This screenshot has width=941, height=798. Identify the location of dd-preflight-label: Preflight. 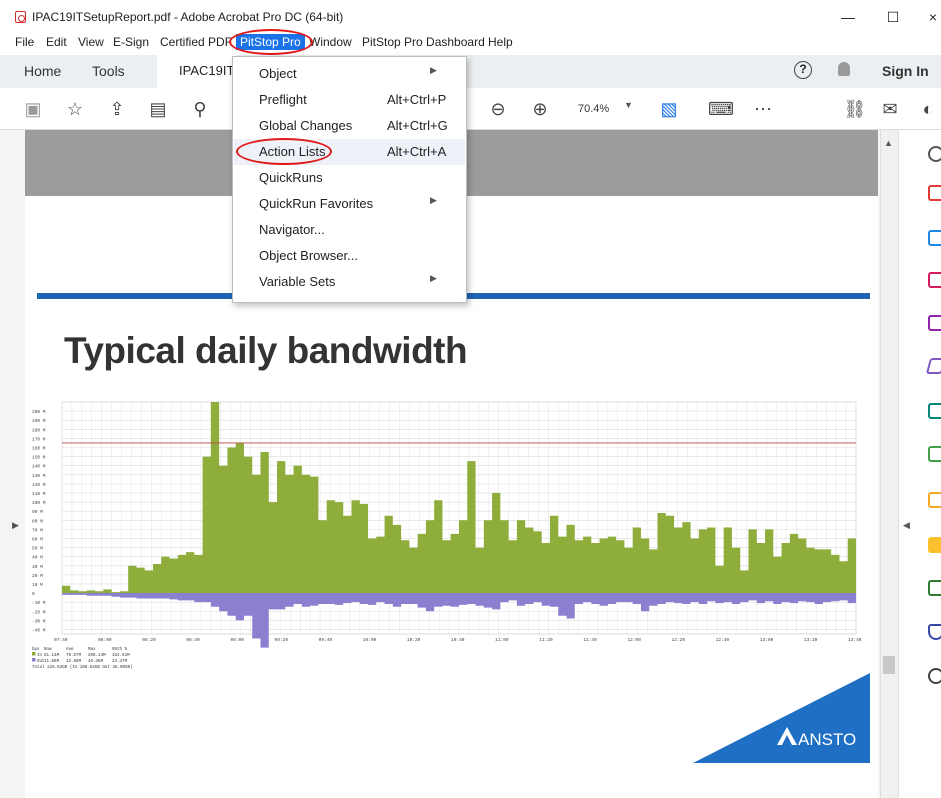
(283, 99).